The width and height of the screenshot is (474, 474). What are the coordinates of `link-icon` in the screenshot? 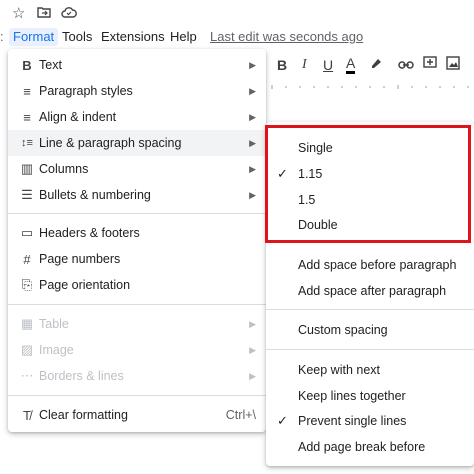 It's located at (406, 65).